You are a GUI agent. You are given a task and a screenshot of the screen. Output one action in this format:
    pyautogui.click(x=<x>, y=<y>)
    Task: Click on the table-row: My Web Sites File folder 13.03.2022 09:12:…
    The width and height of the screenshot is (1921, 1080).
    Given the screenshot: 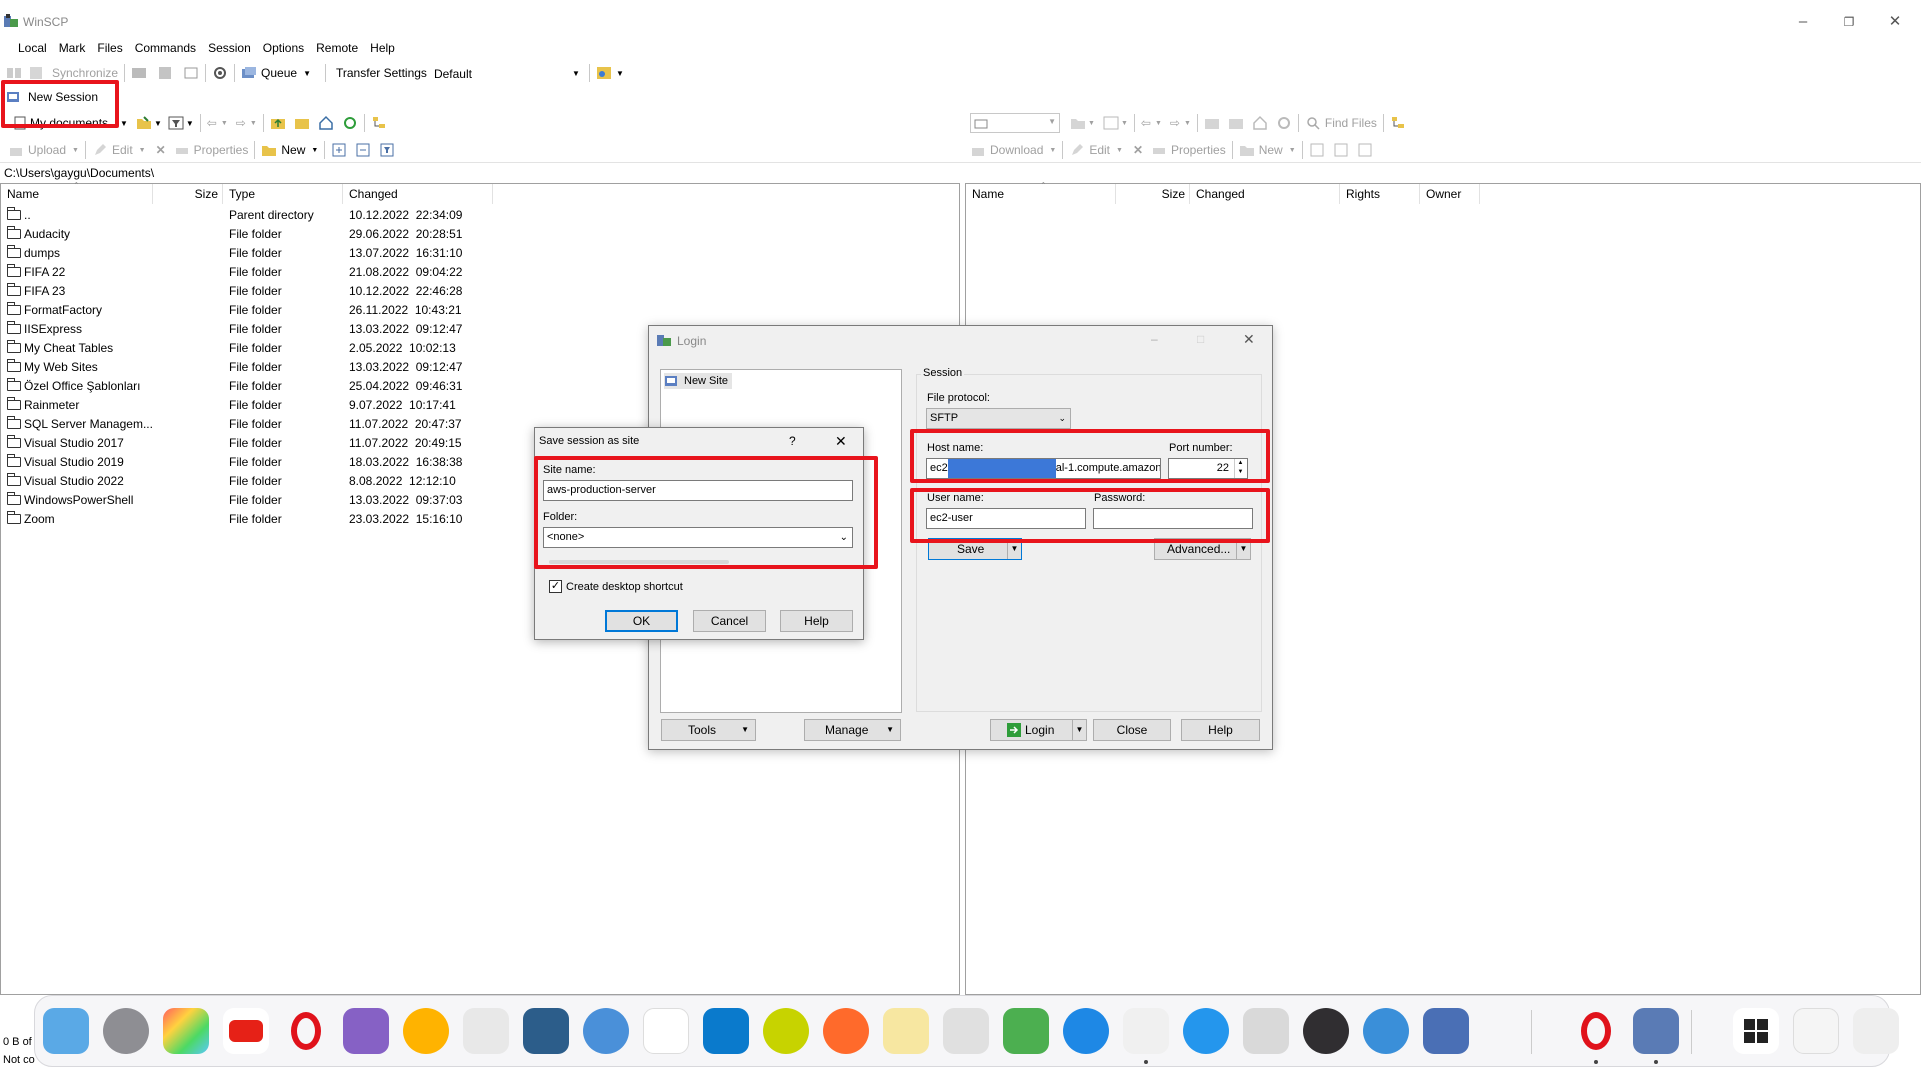 What is the action you would take?
    pyautogui.click(x=246, y=367)
    